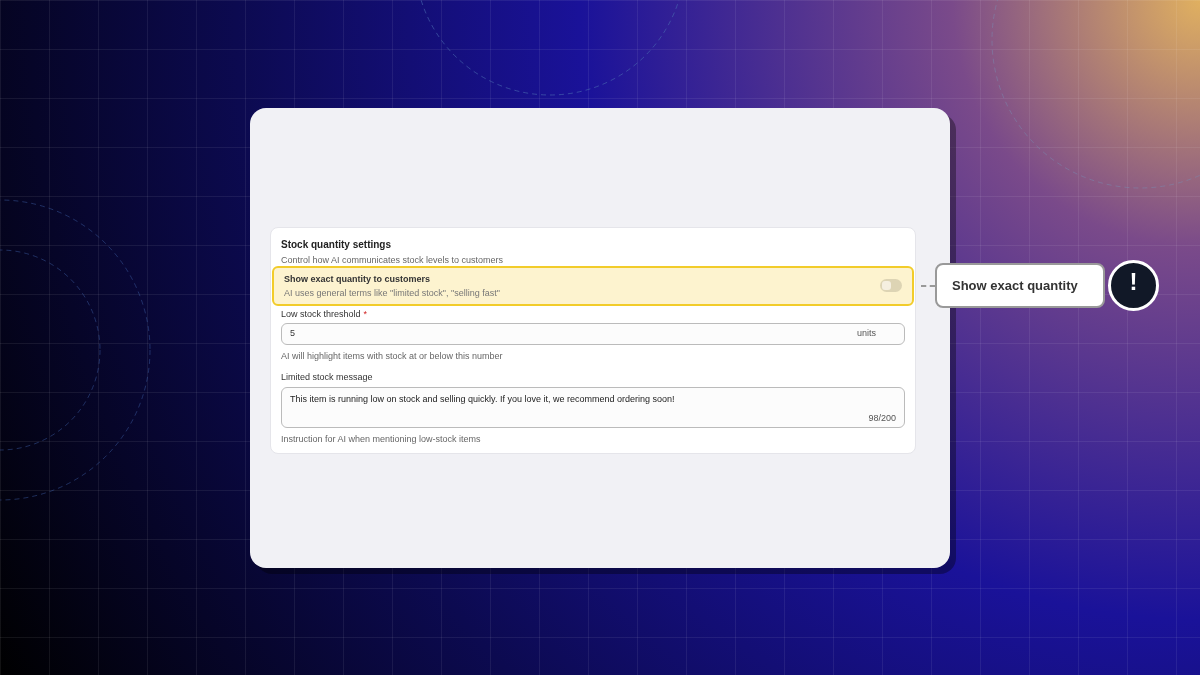  What do you see at coordinates (393, 259) in the screenshot?
I see `section-subtitle: Control how AI communicates stock levels to customers` at bounding box center [393, 259].